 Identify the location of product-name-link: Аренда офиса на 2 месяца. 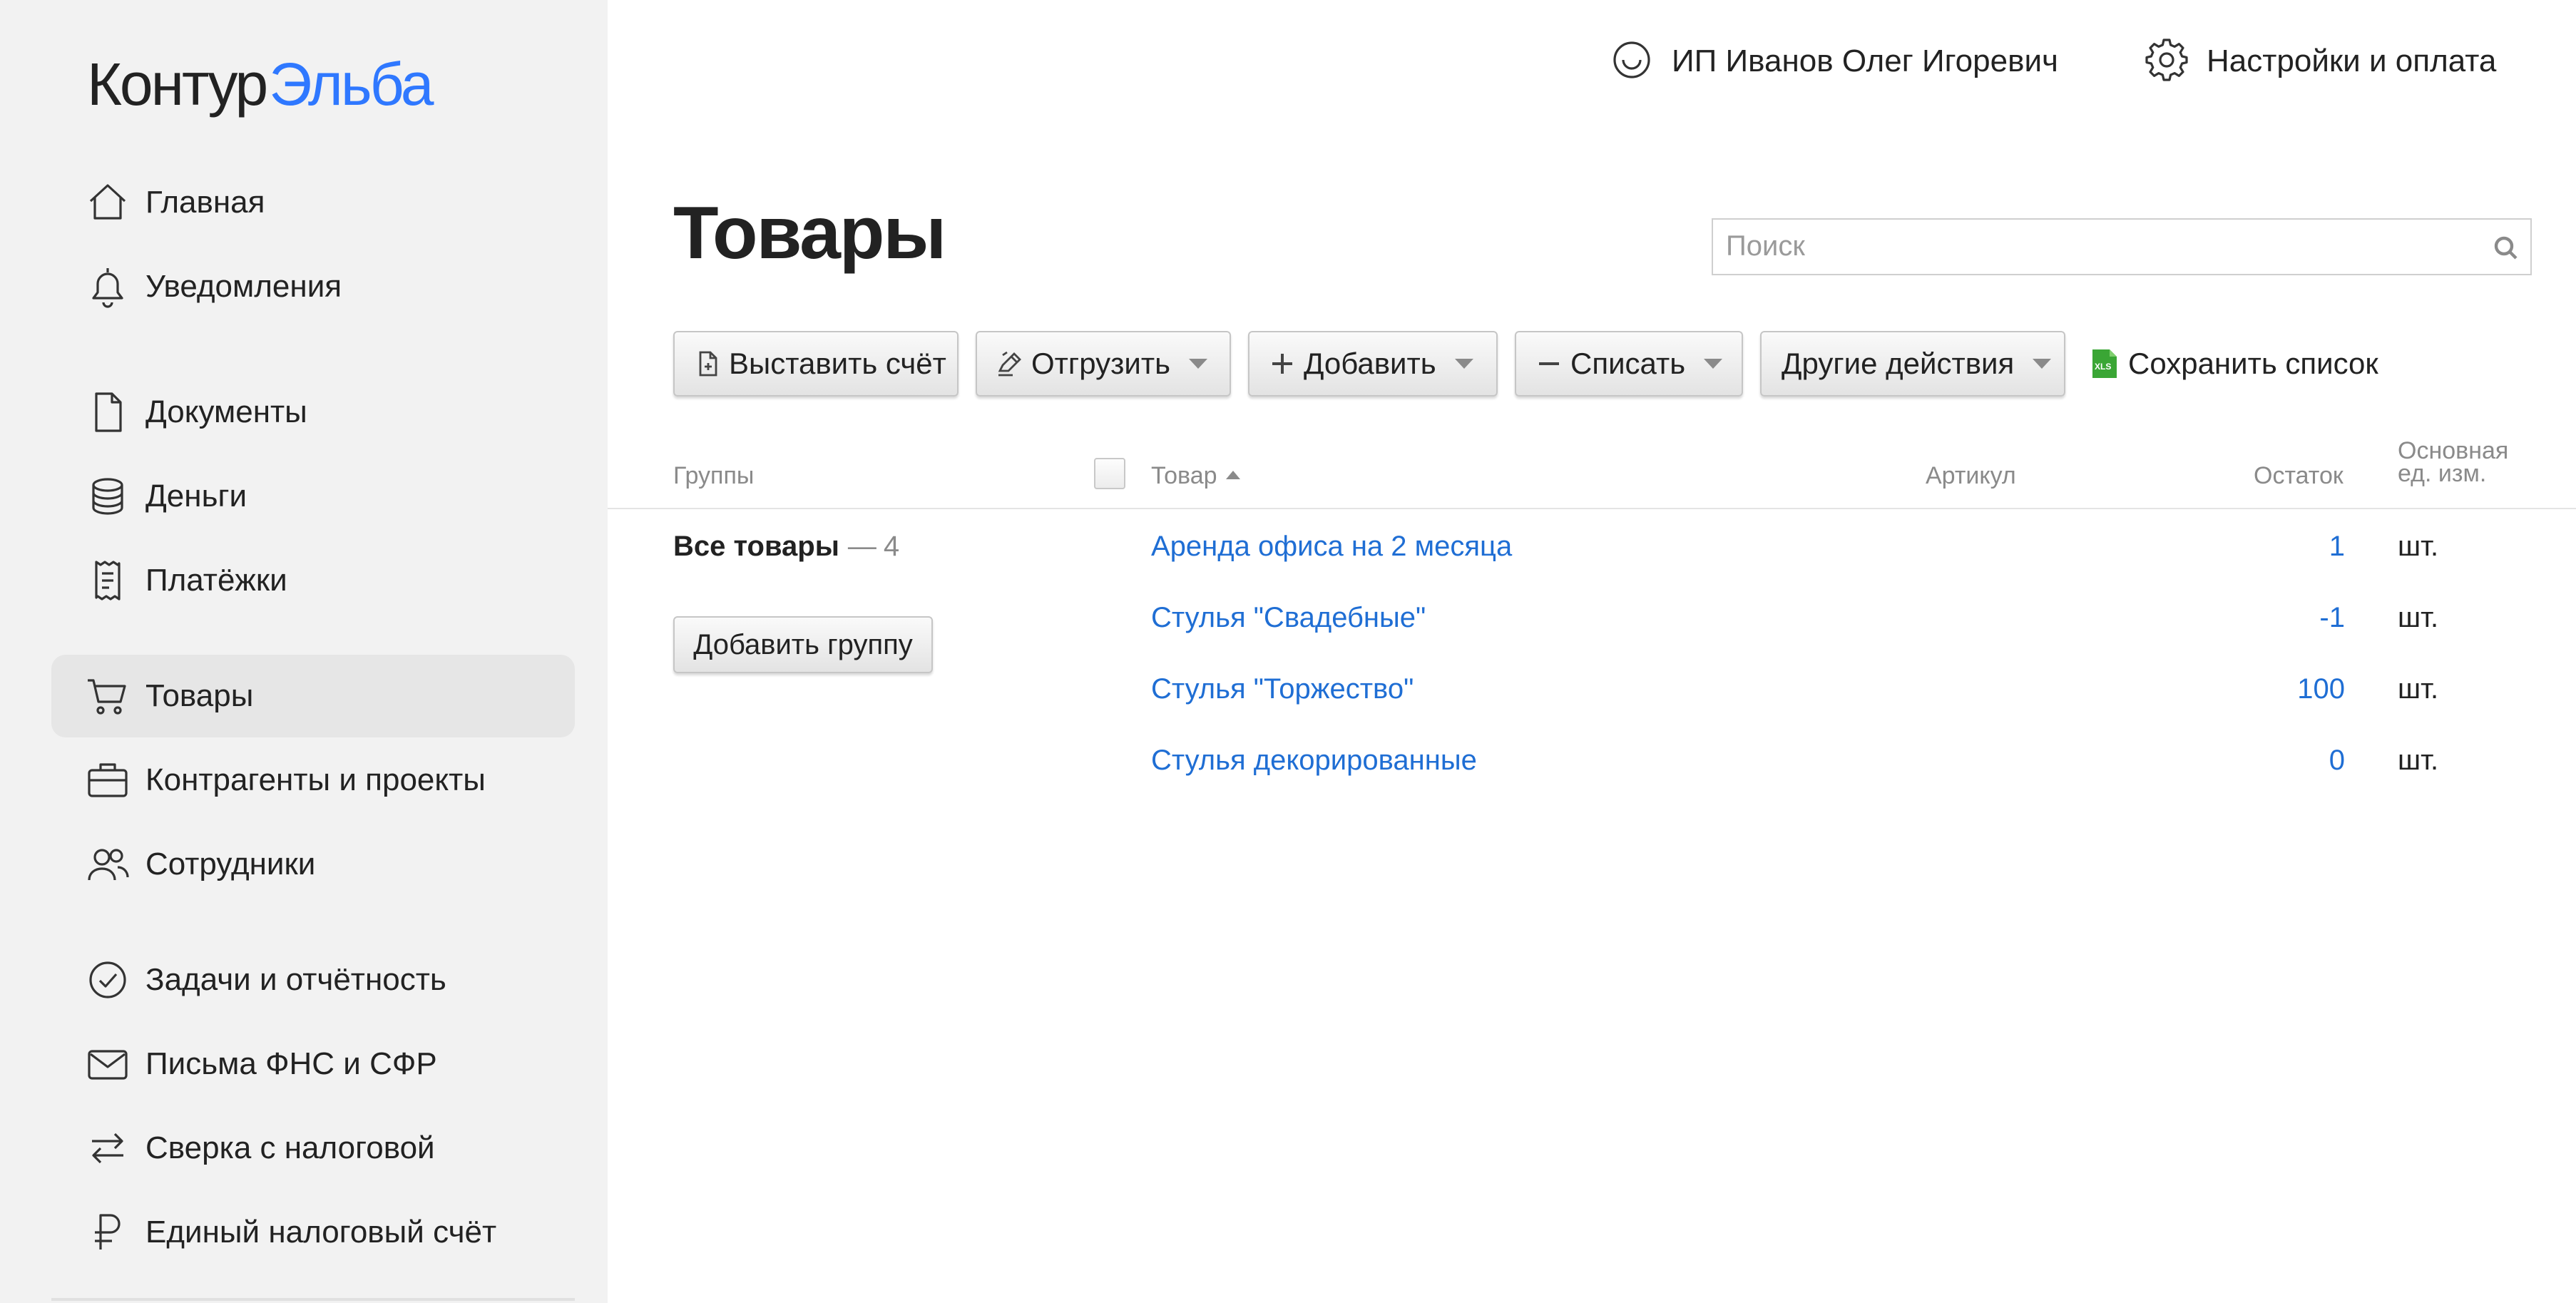
(1331, 547).